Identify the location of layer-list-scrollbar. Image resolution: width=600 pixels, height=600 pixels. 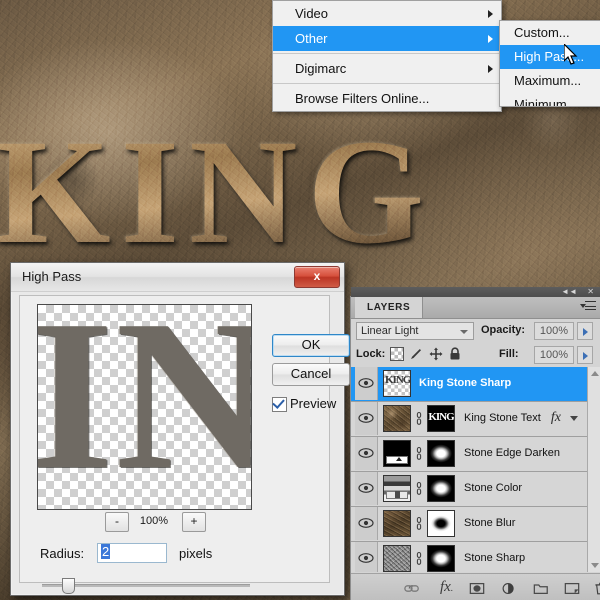
(593, 469).